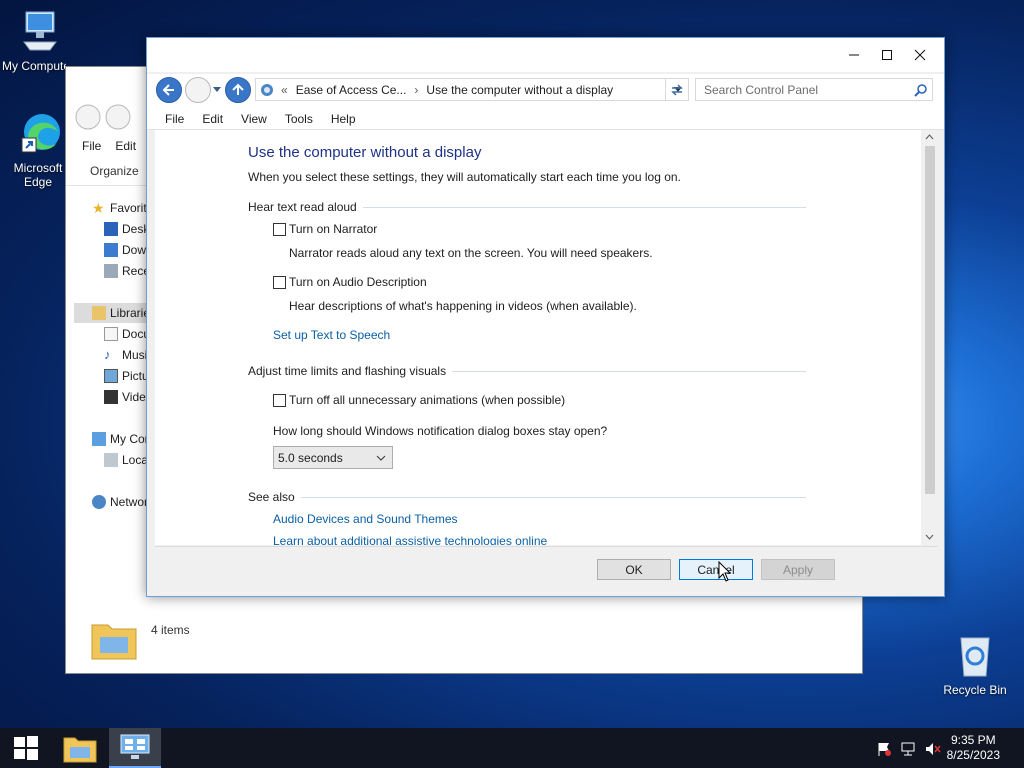 Image resolution: width=1024 pixels, height=768 pixels. I want to click on desktop-icon-my-computer: My Computer, so click(40, 41).